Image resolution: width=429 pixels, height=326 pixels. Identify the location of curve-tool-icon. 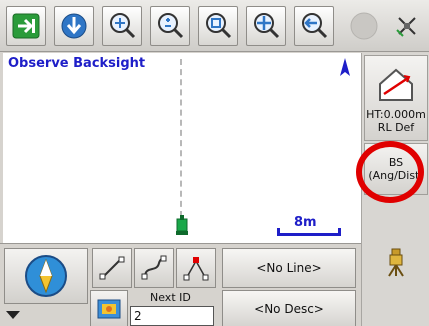
(154, 267).